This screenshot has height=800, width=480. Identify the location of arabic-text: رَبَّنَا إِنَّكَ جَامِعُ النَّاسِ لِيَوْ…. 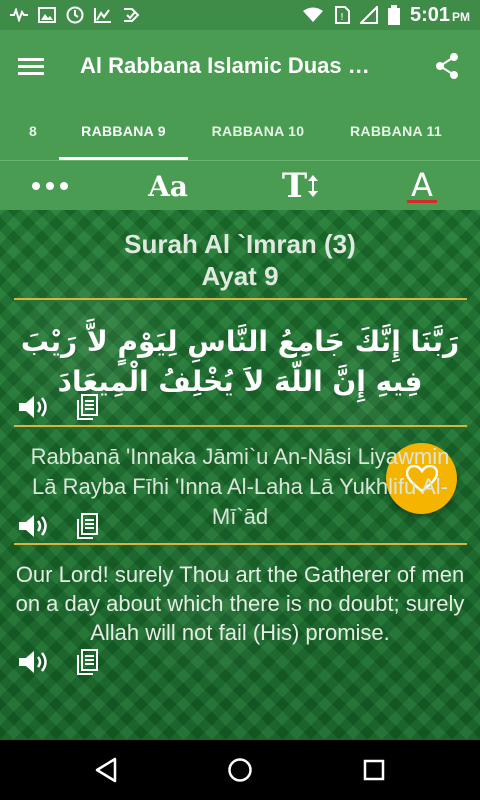
(240, 361).